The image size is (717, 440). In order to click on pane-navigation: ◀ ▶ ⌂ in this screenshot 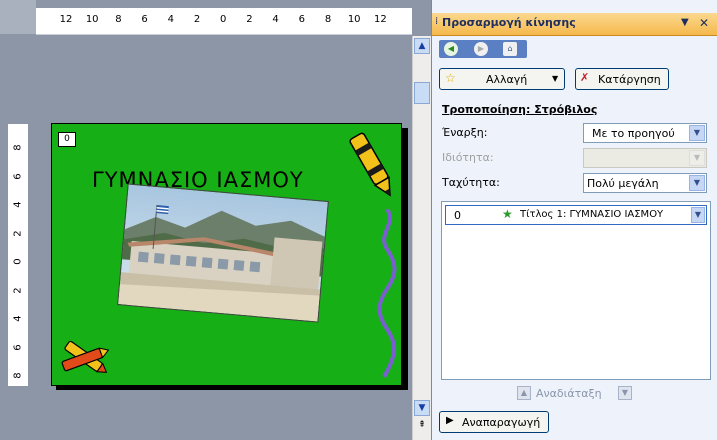, I will do `click(483, 49)`.